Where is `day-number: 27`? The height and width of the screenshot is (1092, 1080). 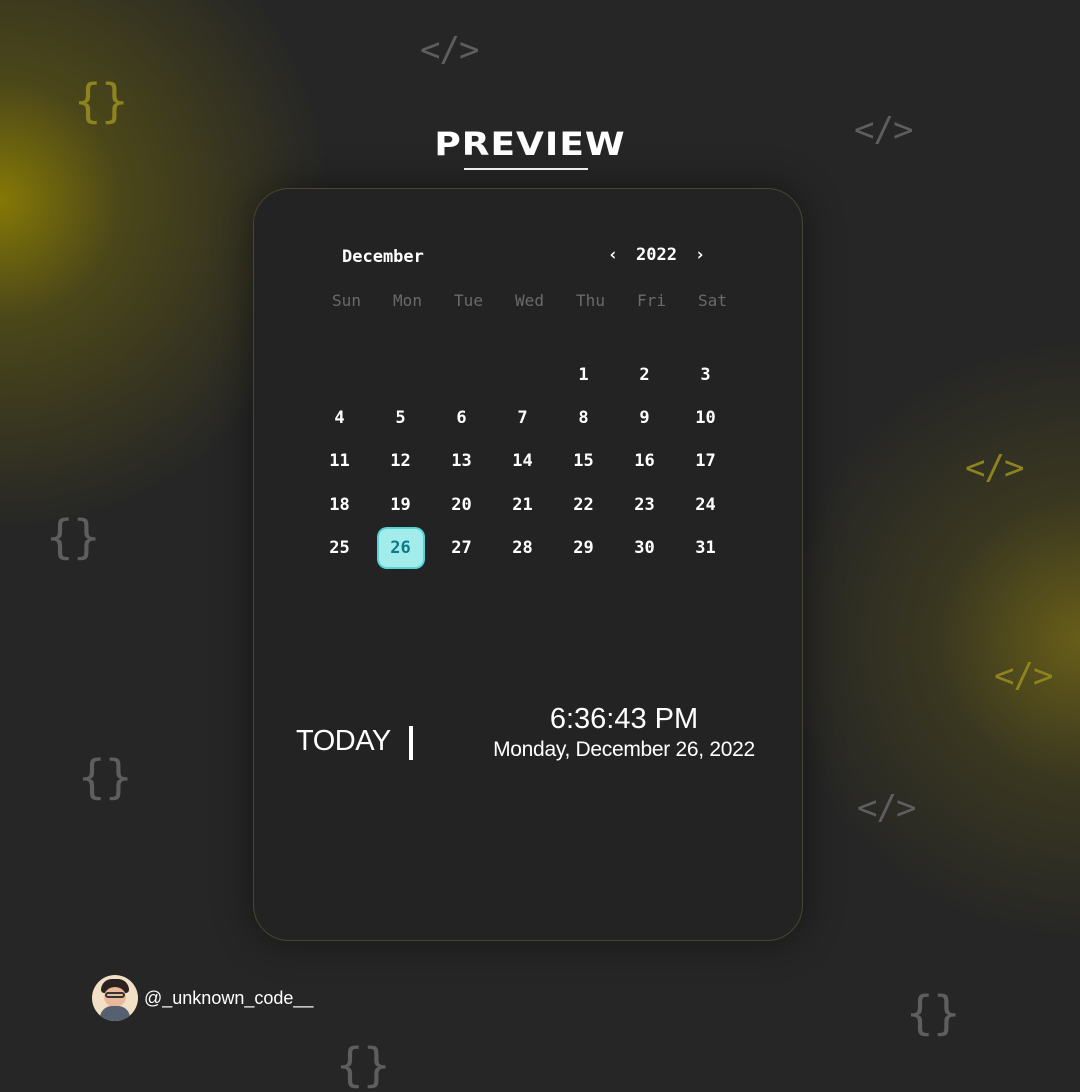 day-number: 27 is located at coordinates (461, 547).